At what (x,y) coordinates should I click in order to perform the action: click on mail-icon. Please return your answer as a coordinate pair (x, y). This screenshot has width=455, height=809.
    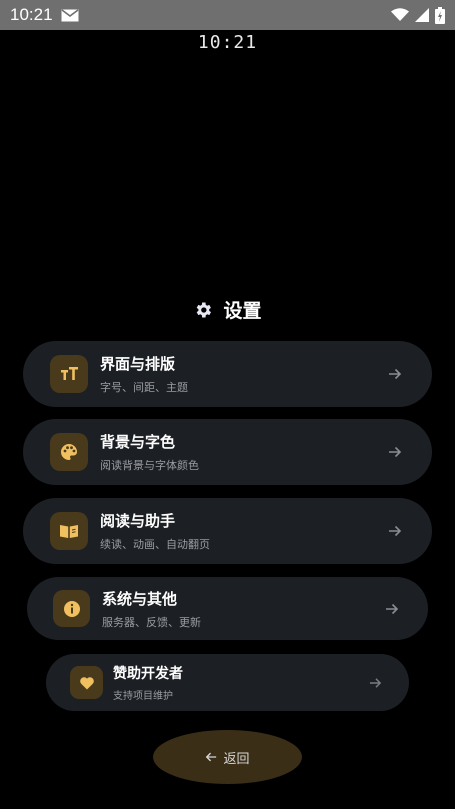
    Looking at the image, I should click on (70, 14).